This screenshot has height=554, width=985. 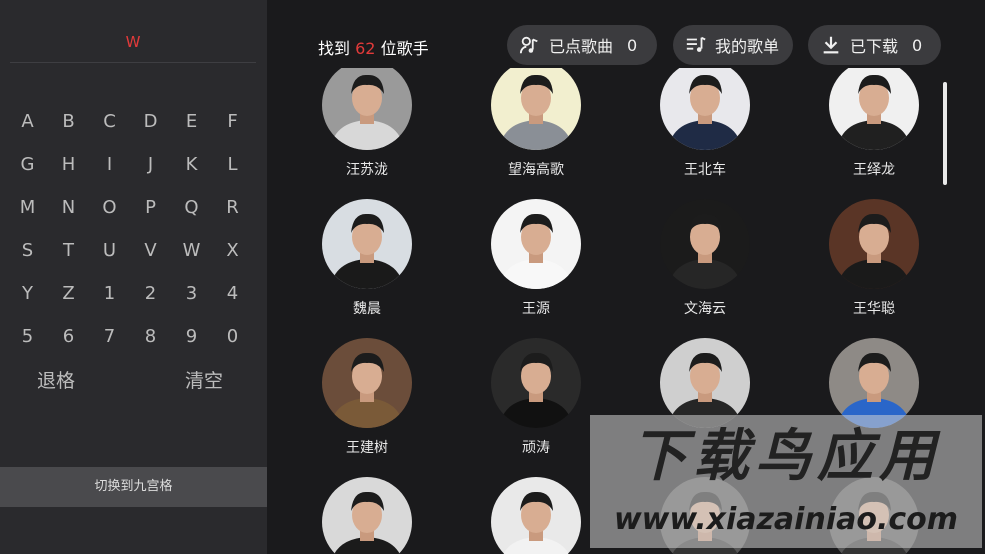 I want to click on clear-button: 清空, so click(x=204, y=381).